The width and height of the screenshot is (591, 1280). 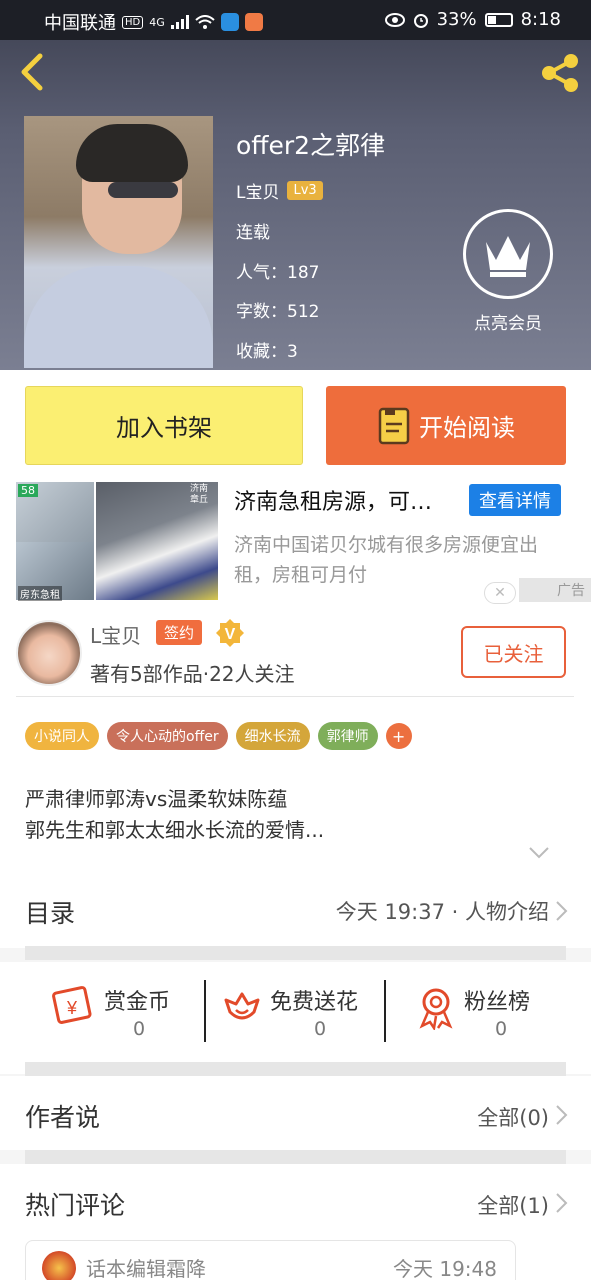 I want to click on battery-percent: 33%, so click(x=456, y=19).